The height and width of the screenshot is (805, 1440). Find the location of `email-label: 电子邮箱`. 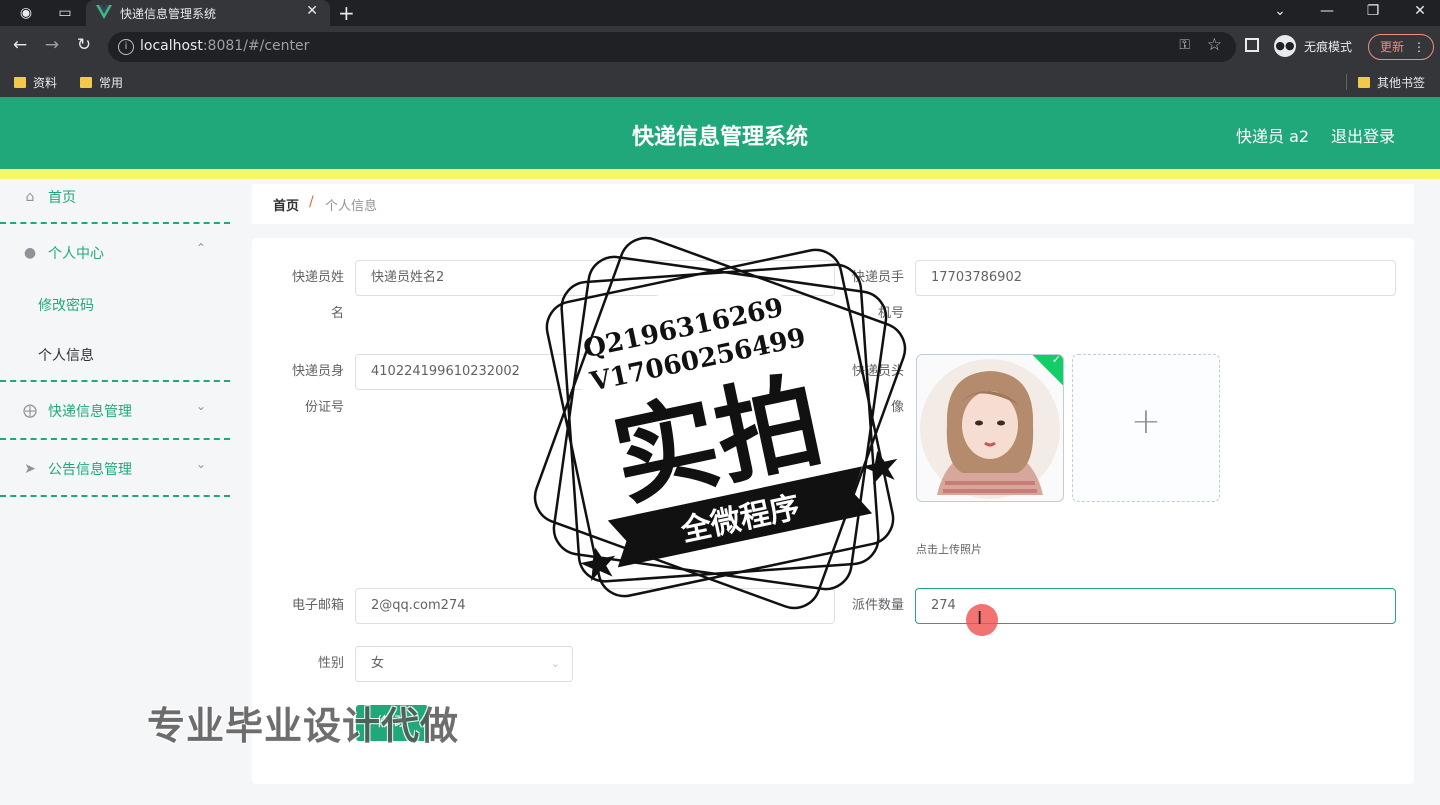

email-label: 电子邮箱 is located at coordinates (317, 605).